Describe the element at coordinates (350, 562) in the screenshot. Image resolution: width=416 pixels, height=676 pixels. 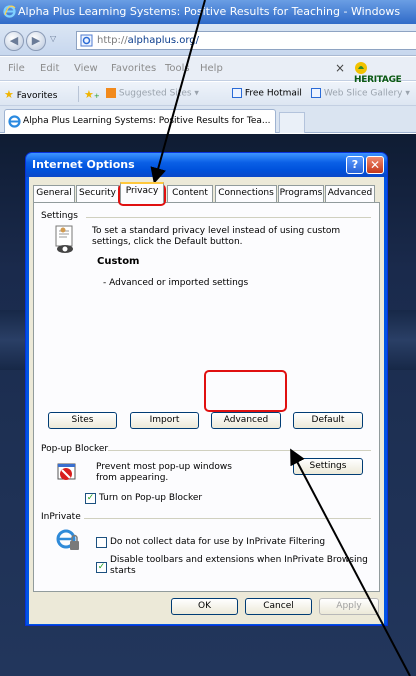
I see `arrow-to-advanced-button` at that location.